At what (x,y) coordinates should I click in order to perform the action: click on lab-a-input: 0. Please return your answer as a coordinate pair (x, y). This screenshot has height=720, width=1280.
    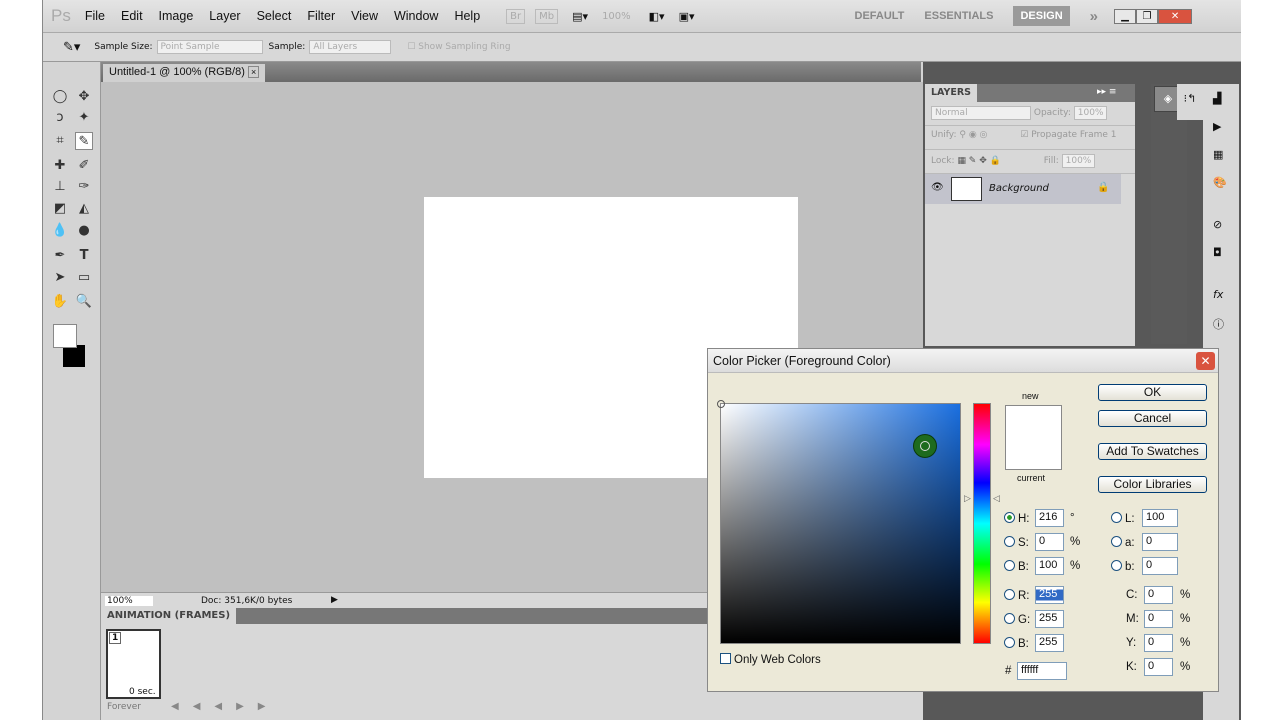
    Looking at the image, I should click on (1160, 542).